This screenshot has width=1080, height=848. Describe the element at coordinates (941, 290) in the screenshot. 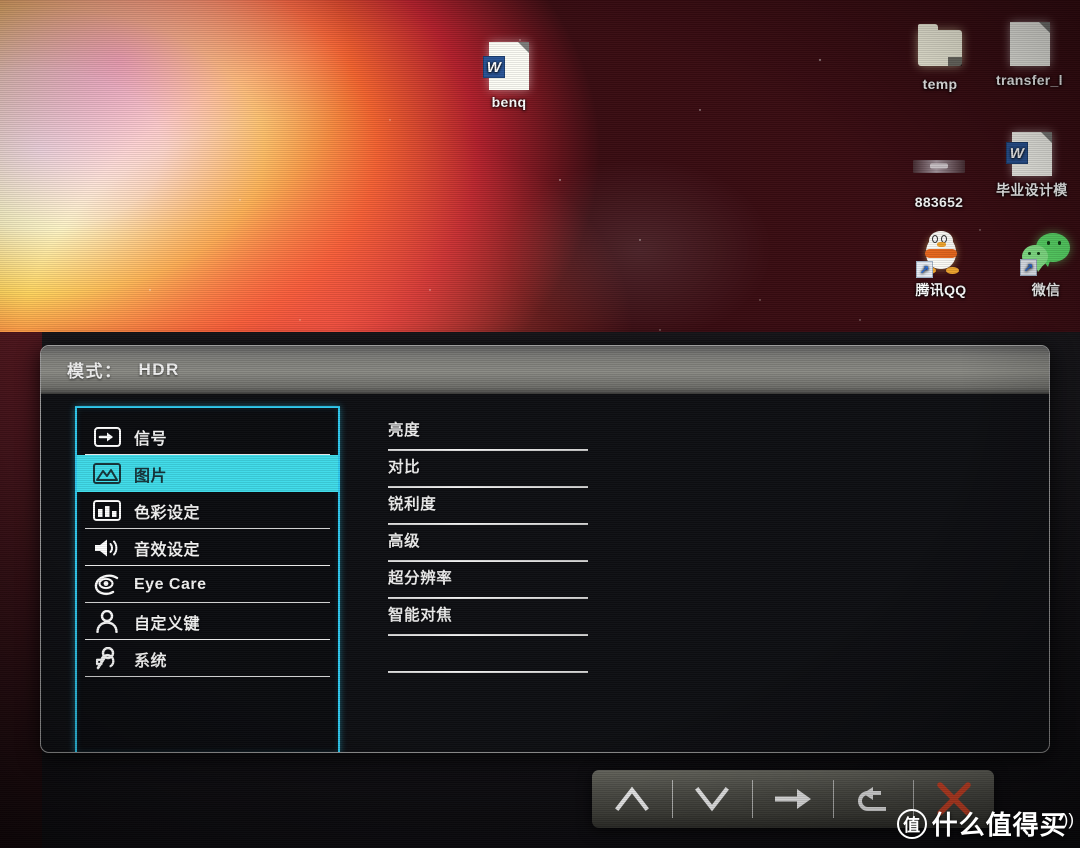

I see `desktop-icon-label: 腾讯QQ` at that location.